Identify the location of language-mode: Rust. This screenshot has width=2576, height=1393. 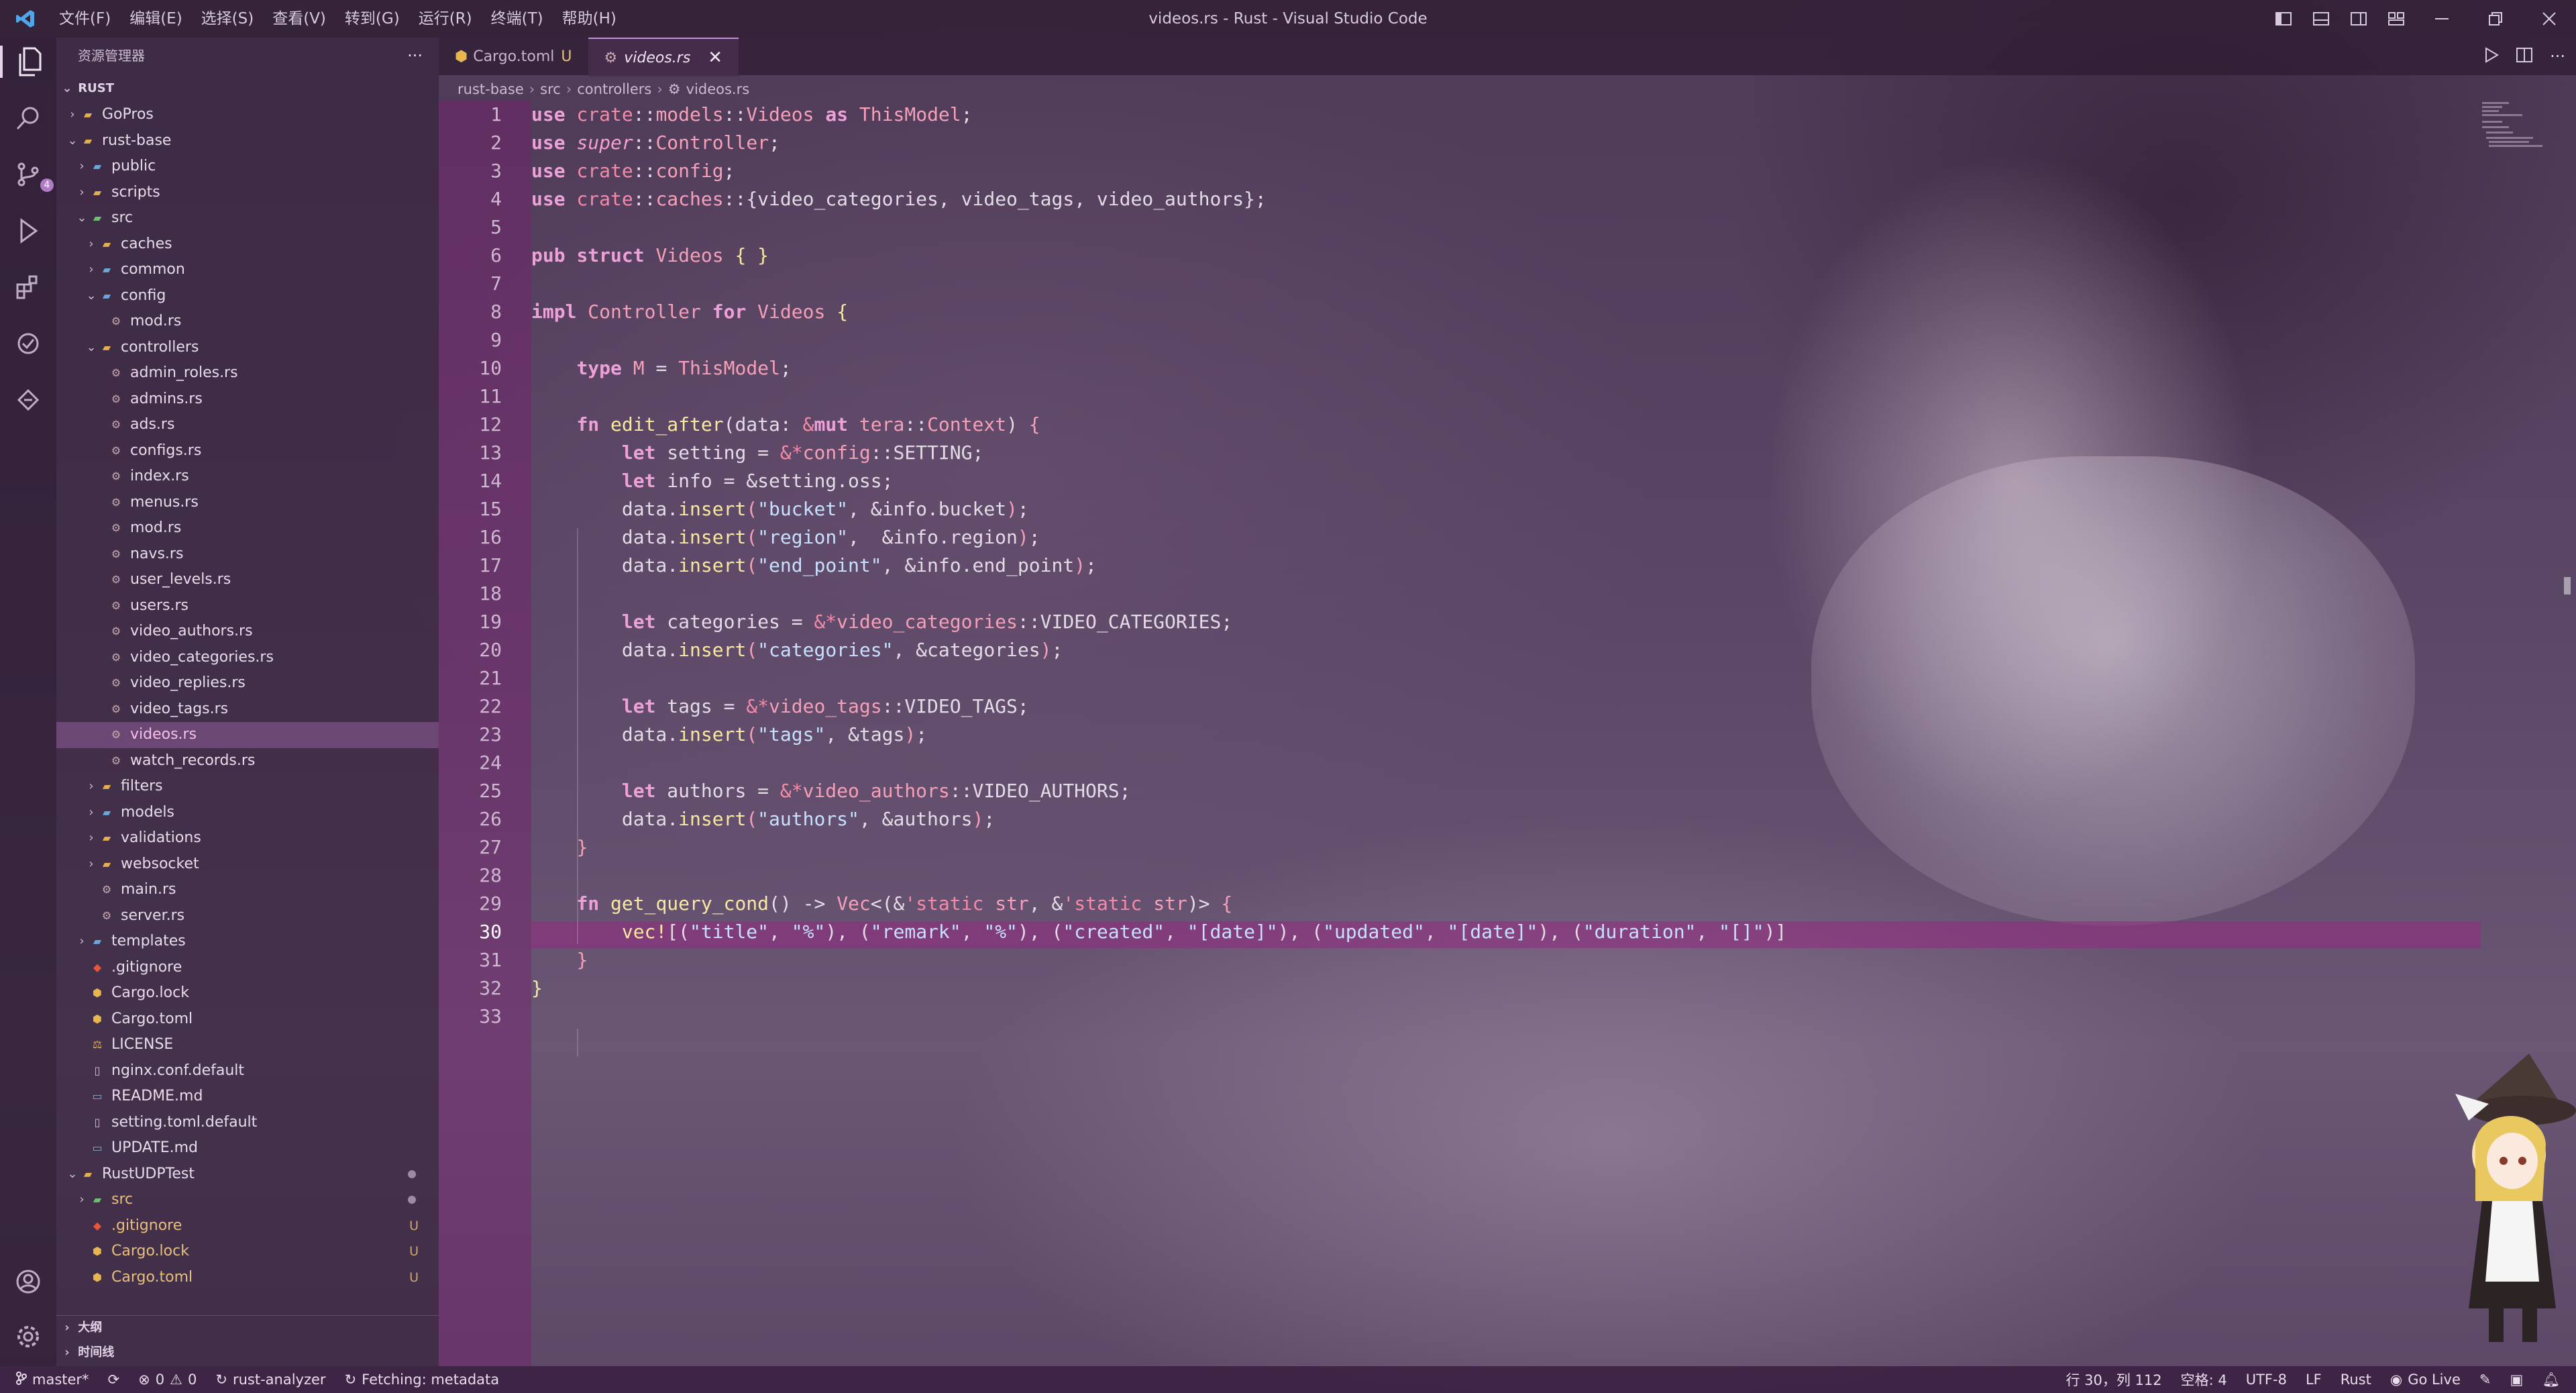
(2356, 1379).